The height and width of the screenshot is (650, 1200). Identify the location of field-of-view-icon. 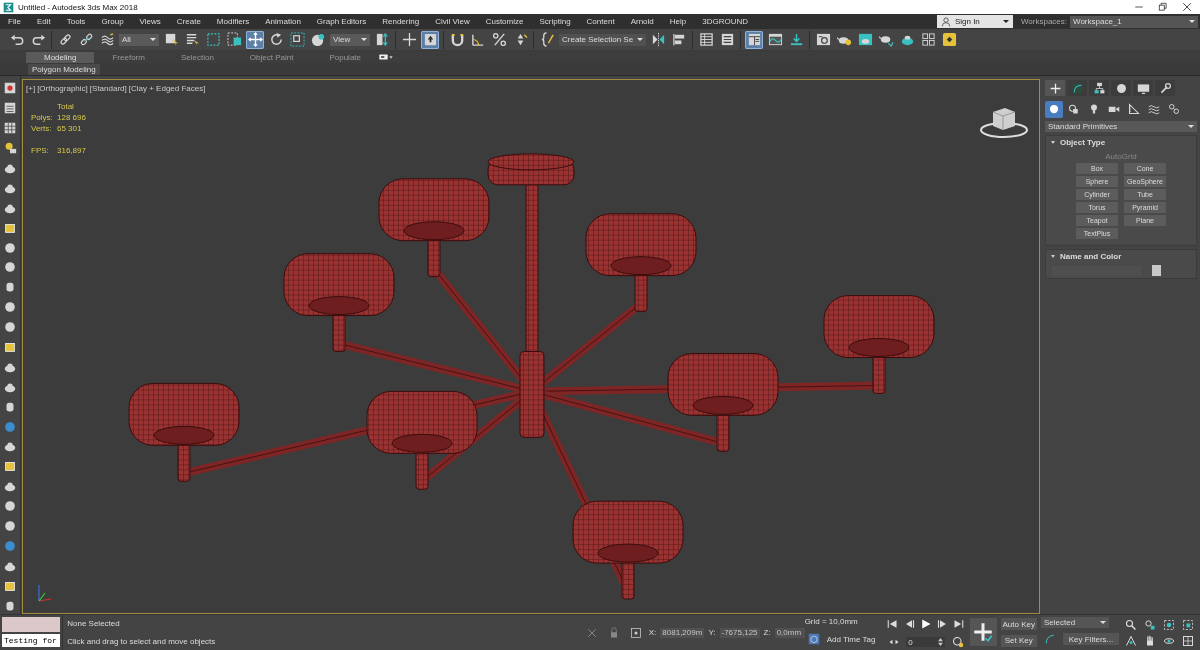
(1131, 641).